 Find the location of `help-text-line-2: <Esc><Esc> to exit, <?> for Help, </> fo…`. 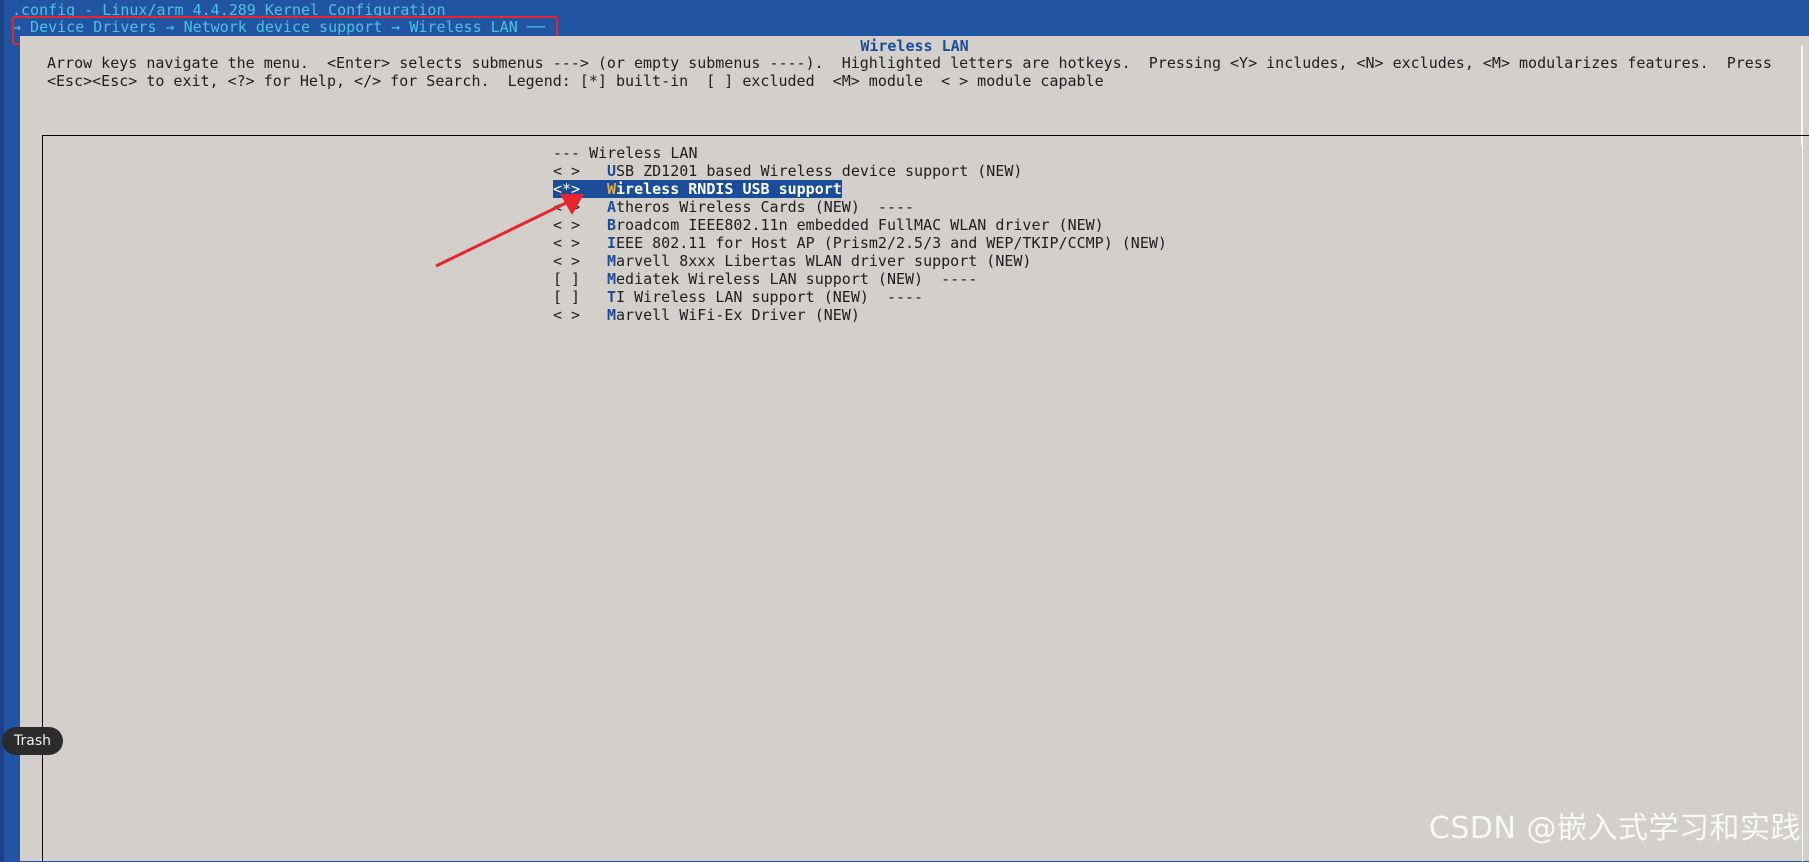

help-text-line-2: <Esc><Esc> to exit, <?> for Help, </> fo… is located at coordinates (575, 81).